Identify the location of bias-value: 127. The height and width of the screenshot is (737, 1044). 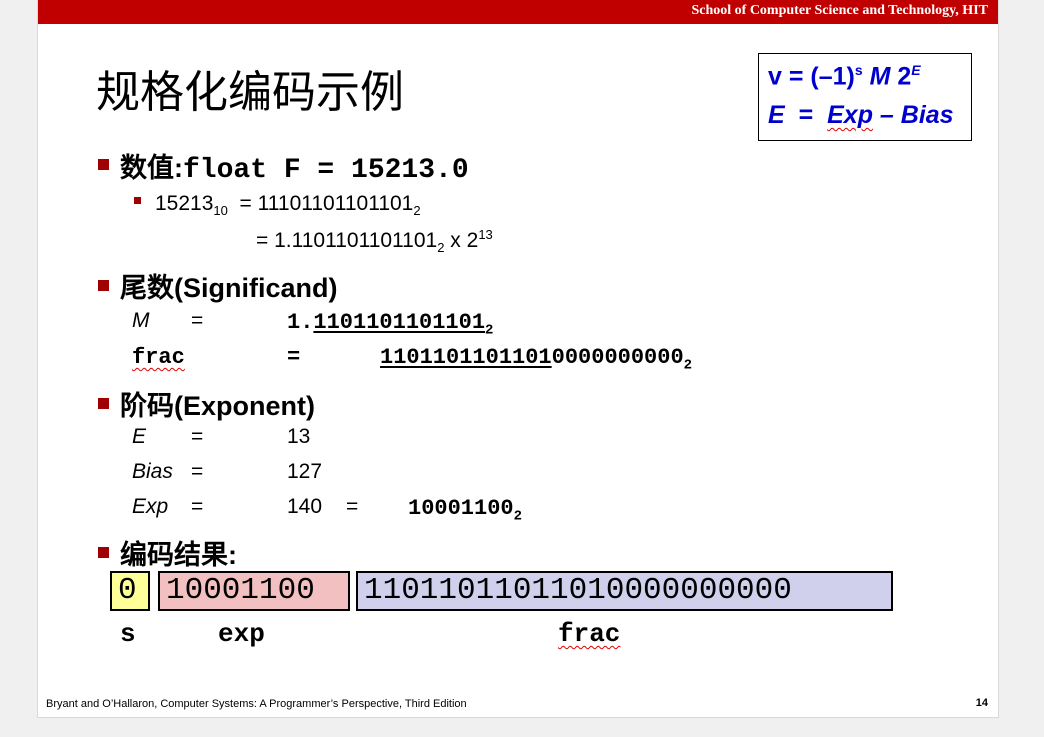
(305, 471).